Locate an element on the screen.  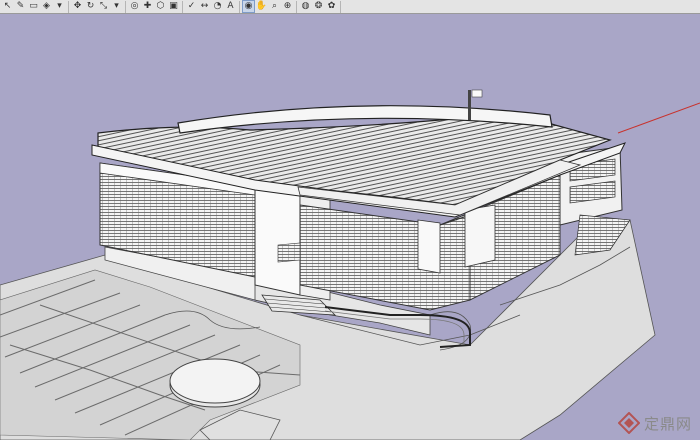
toolbar-group-measure: ✓ ↔ ◔ A is located at coordinates (213, 6).